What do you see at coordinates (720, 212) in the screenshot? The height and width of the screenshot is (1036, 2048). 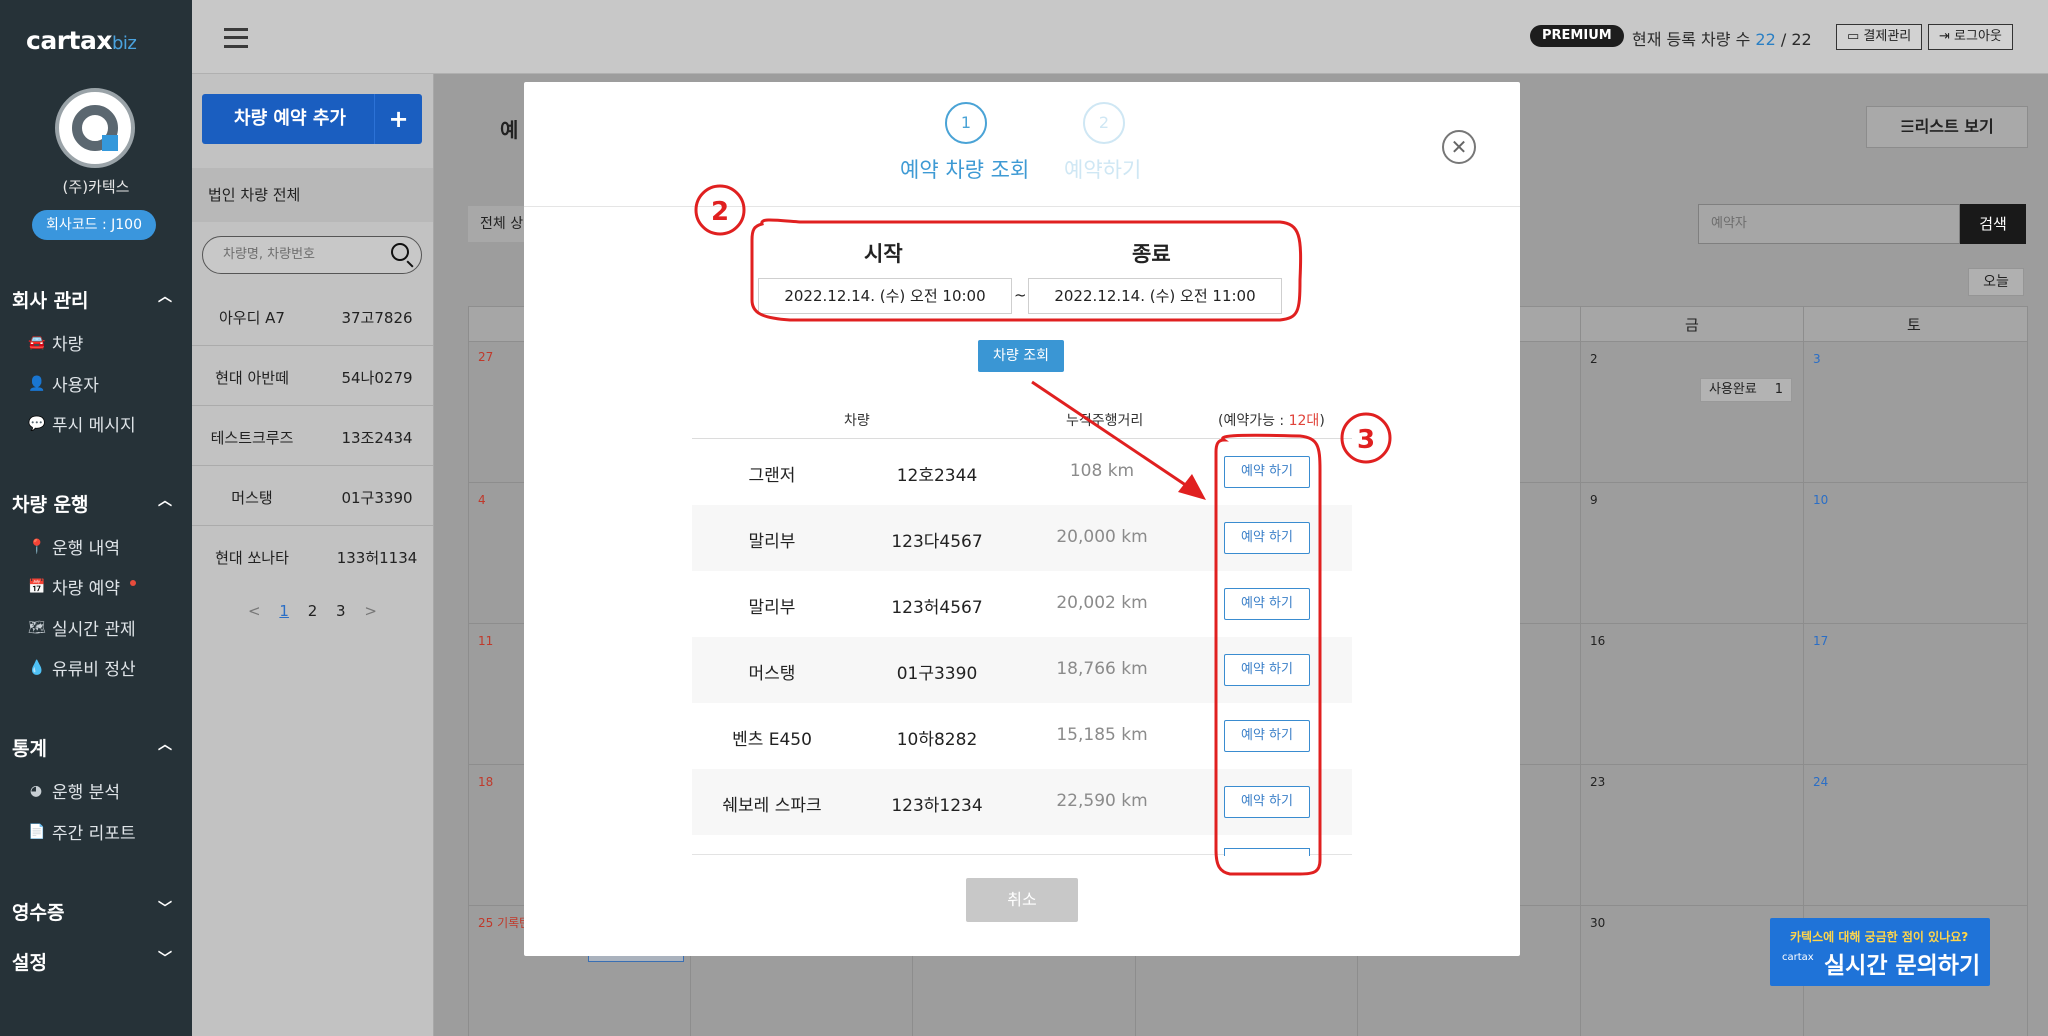 I see `annotation-marker-2: 2` at bounding box center [720, 212].